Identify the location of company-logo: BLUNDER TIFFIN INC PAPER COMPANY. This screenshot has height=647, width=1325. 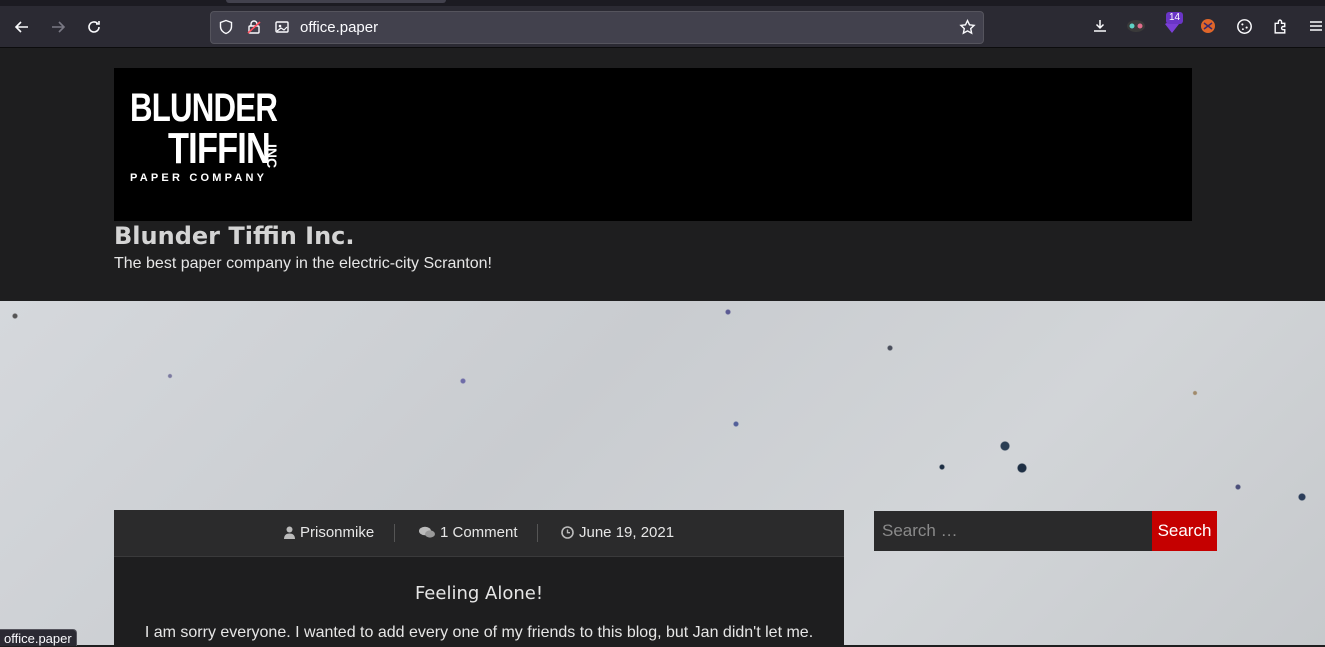
(220, 136).